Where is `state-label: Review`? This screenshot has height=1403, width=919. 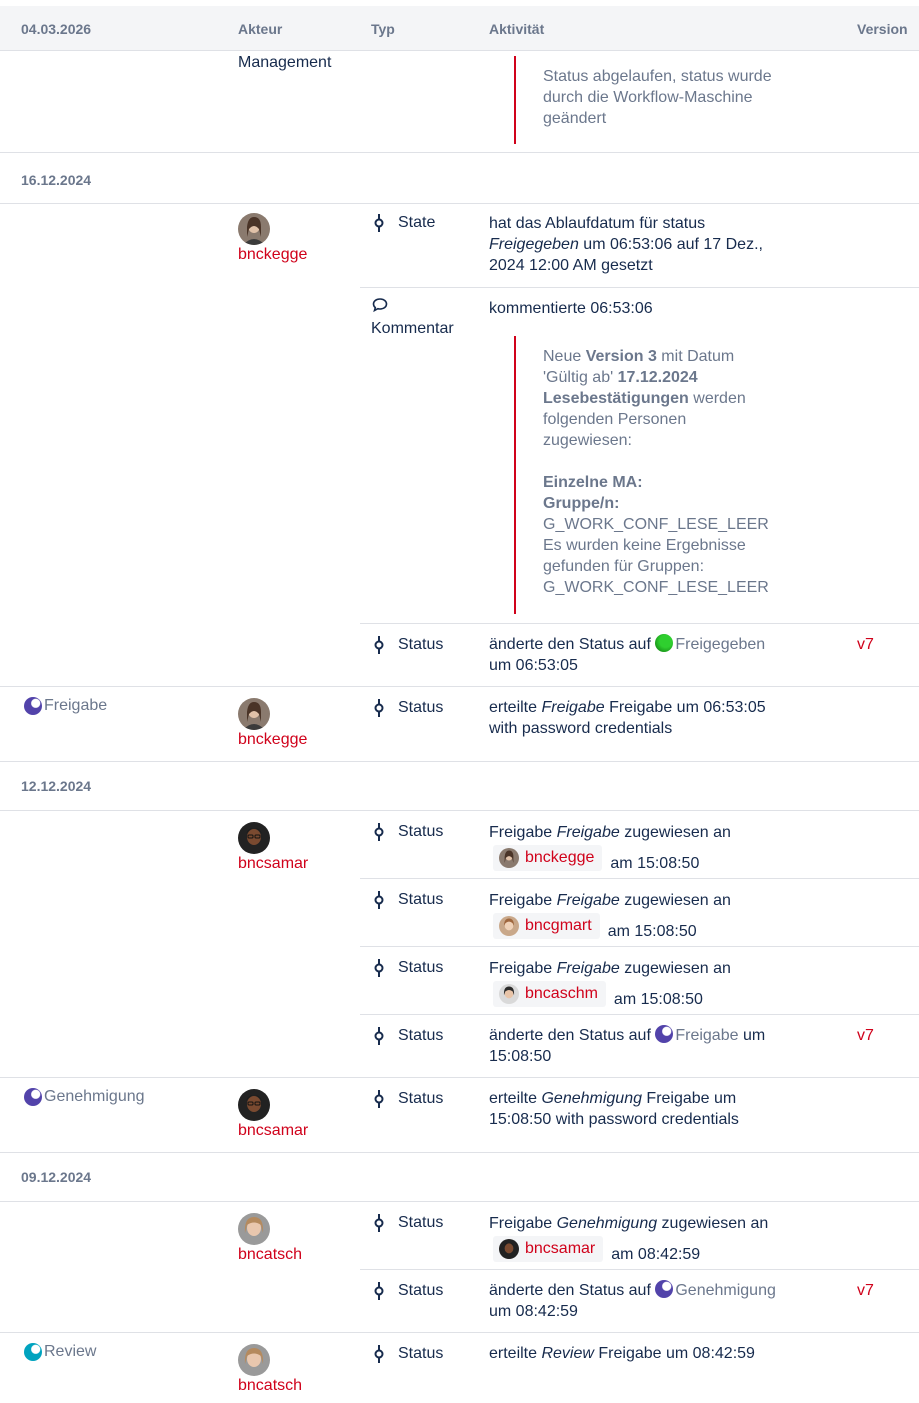
state-label: Review is located at coordinates (70, 1351).